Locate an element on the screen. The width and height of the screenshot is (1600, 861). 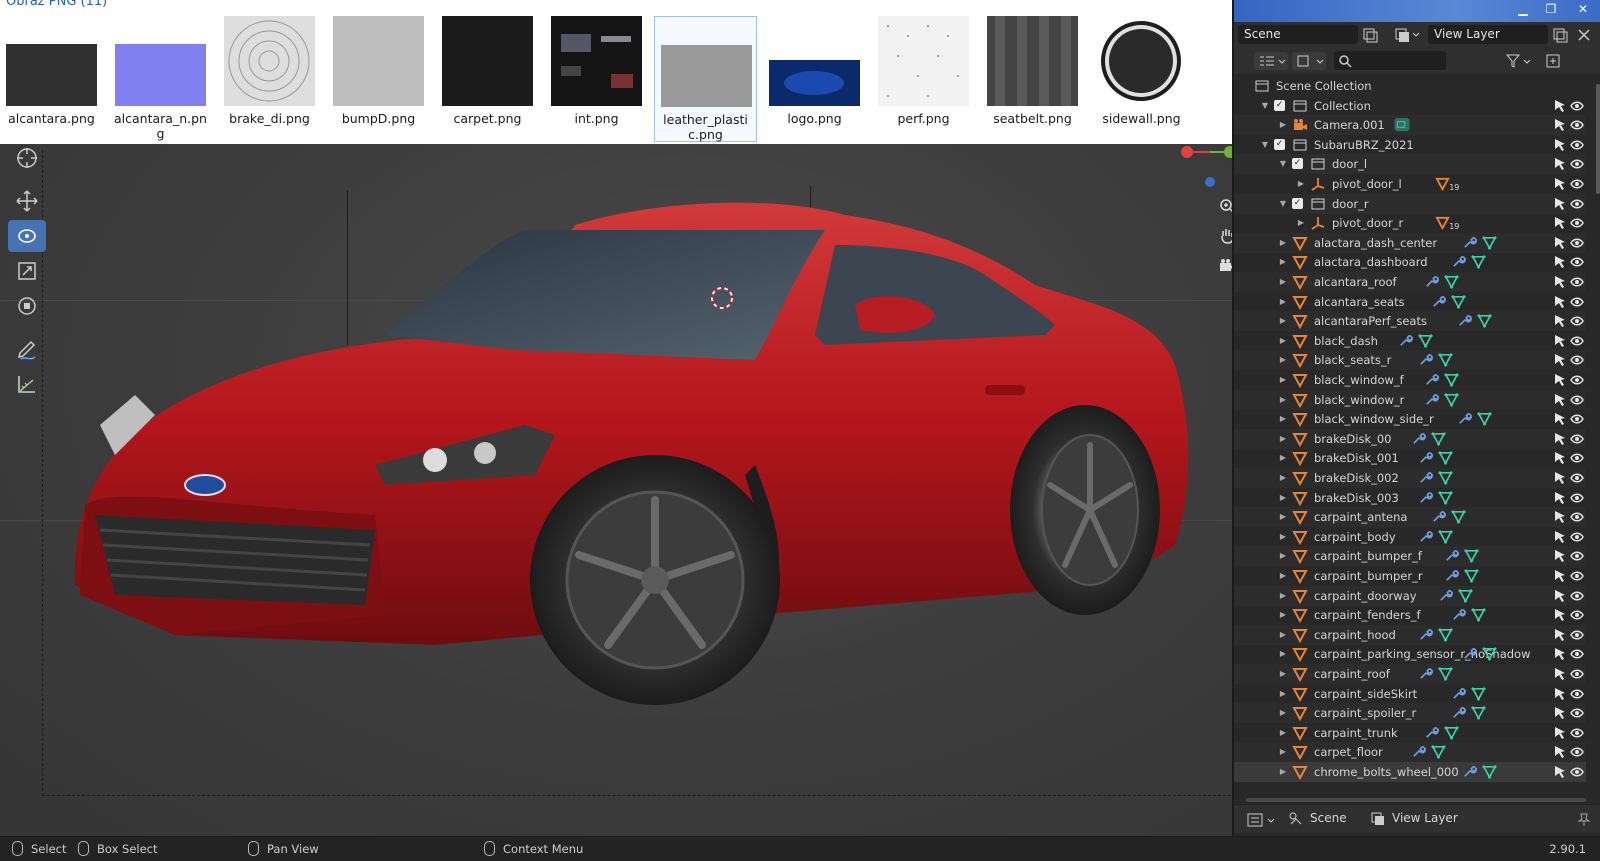
outliner-horizontal-scrollbar is located at coordinates (1416, 800).